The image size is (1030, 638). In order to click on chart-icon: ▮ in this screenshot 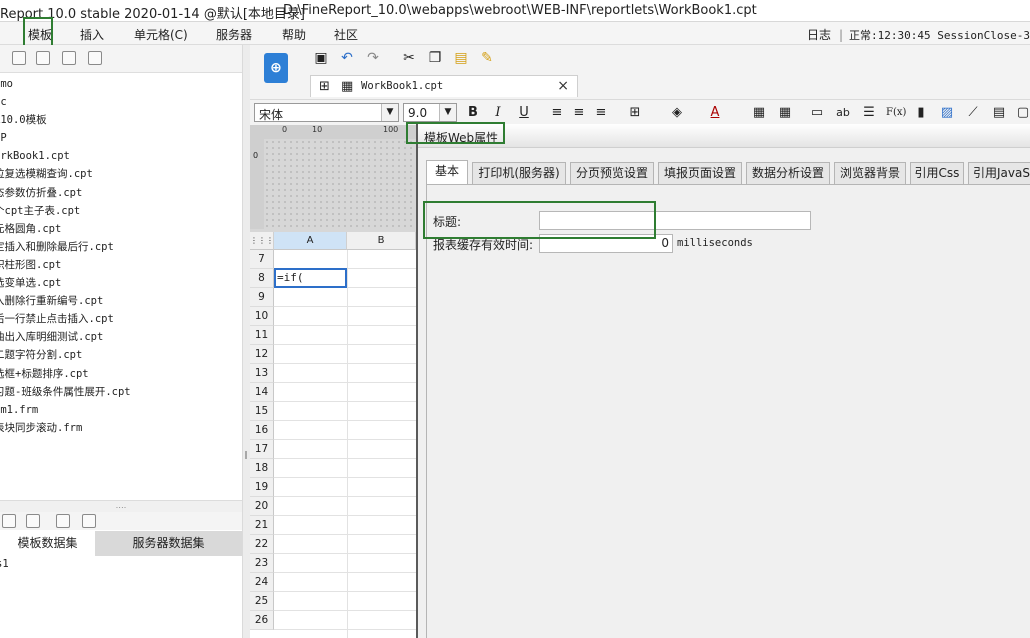, I will do `click(921, 113)`.